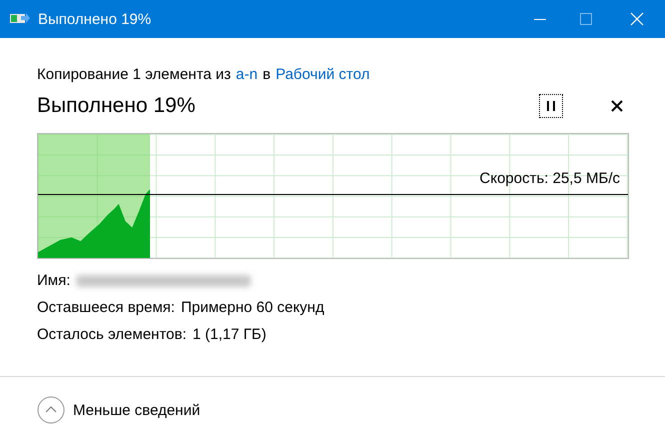 This screenshot has width=665, height=443. Describe the element at coordinates (116, 106) in the screenshot. I see `progress-heading: Выполнено 19%` at that location.